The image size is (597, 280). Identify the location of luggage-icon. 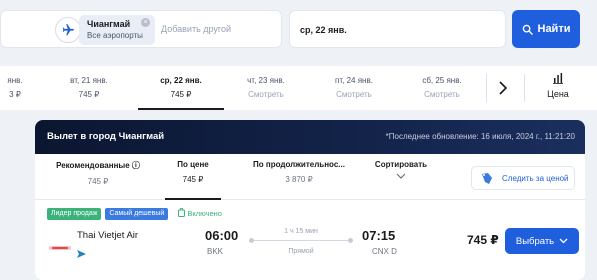
(182, 212).